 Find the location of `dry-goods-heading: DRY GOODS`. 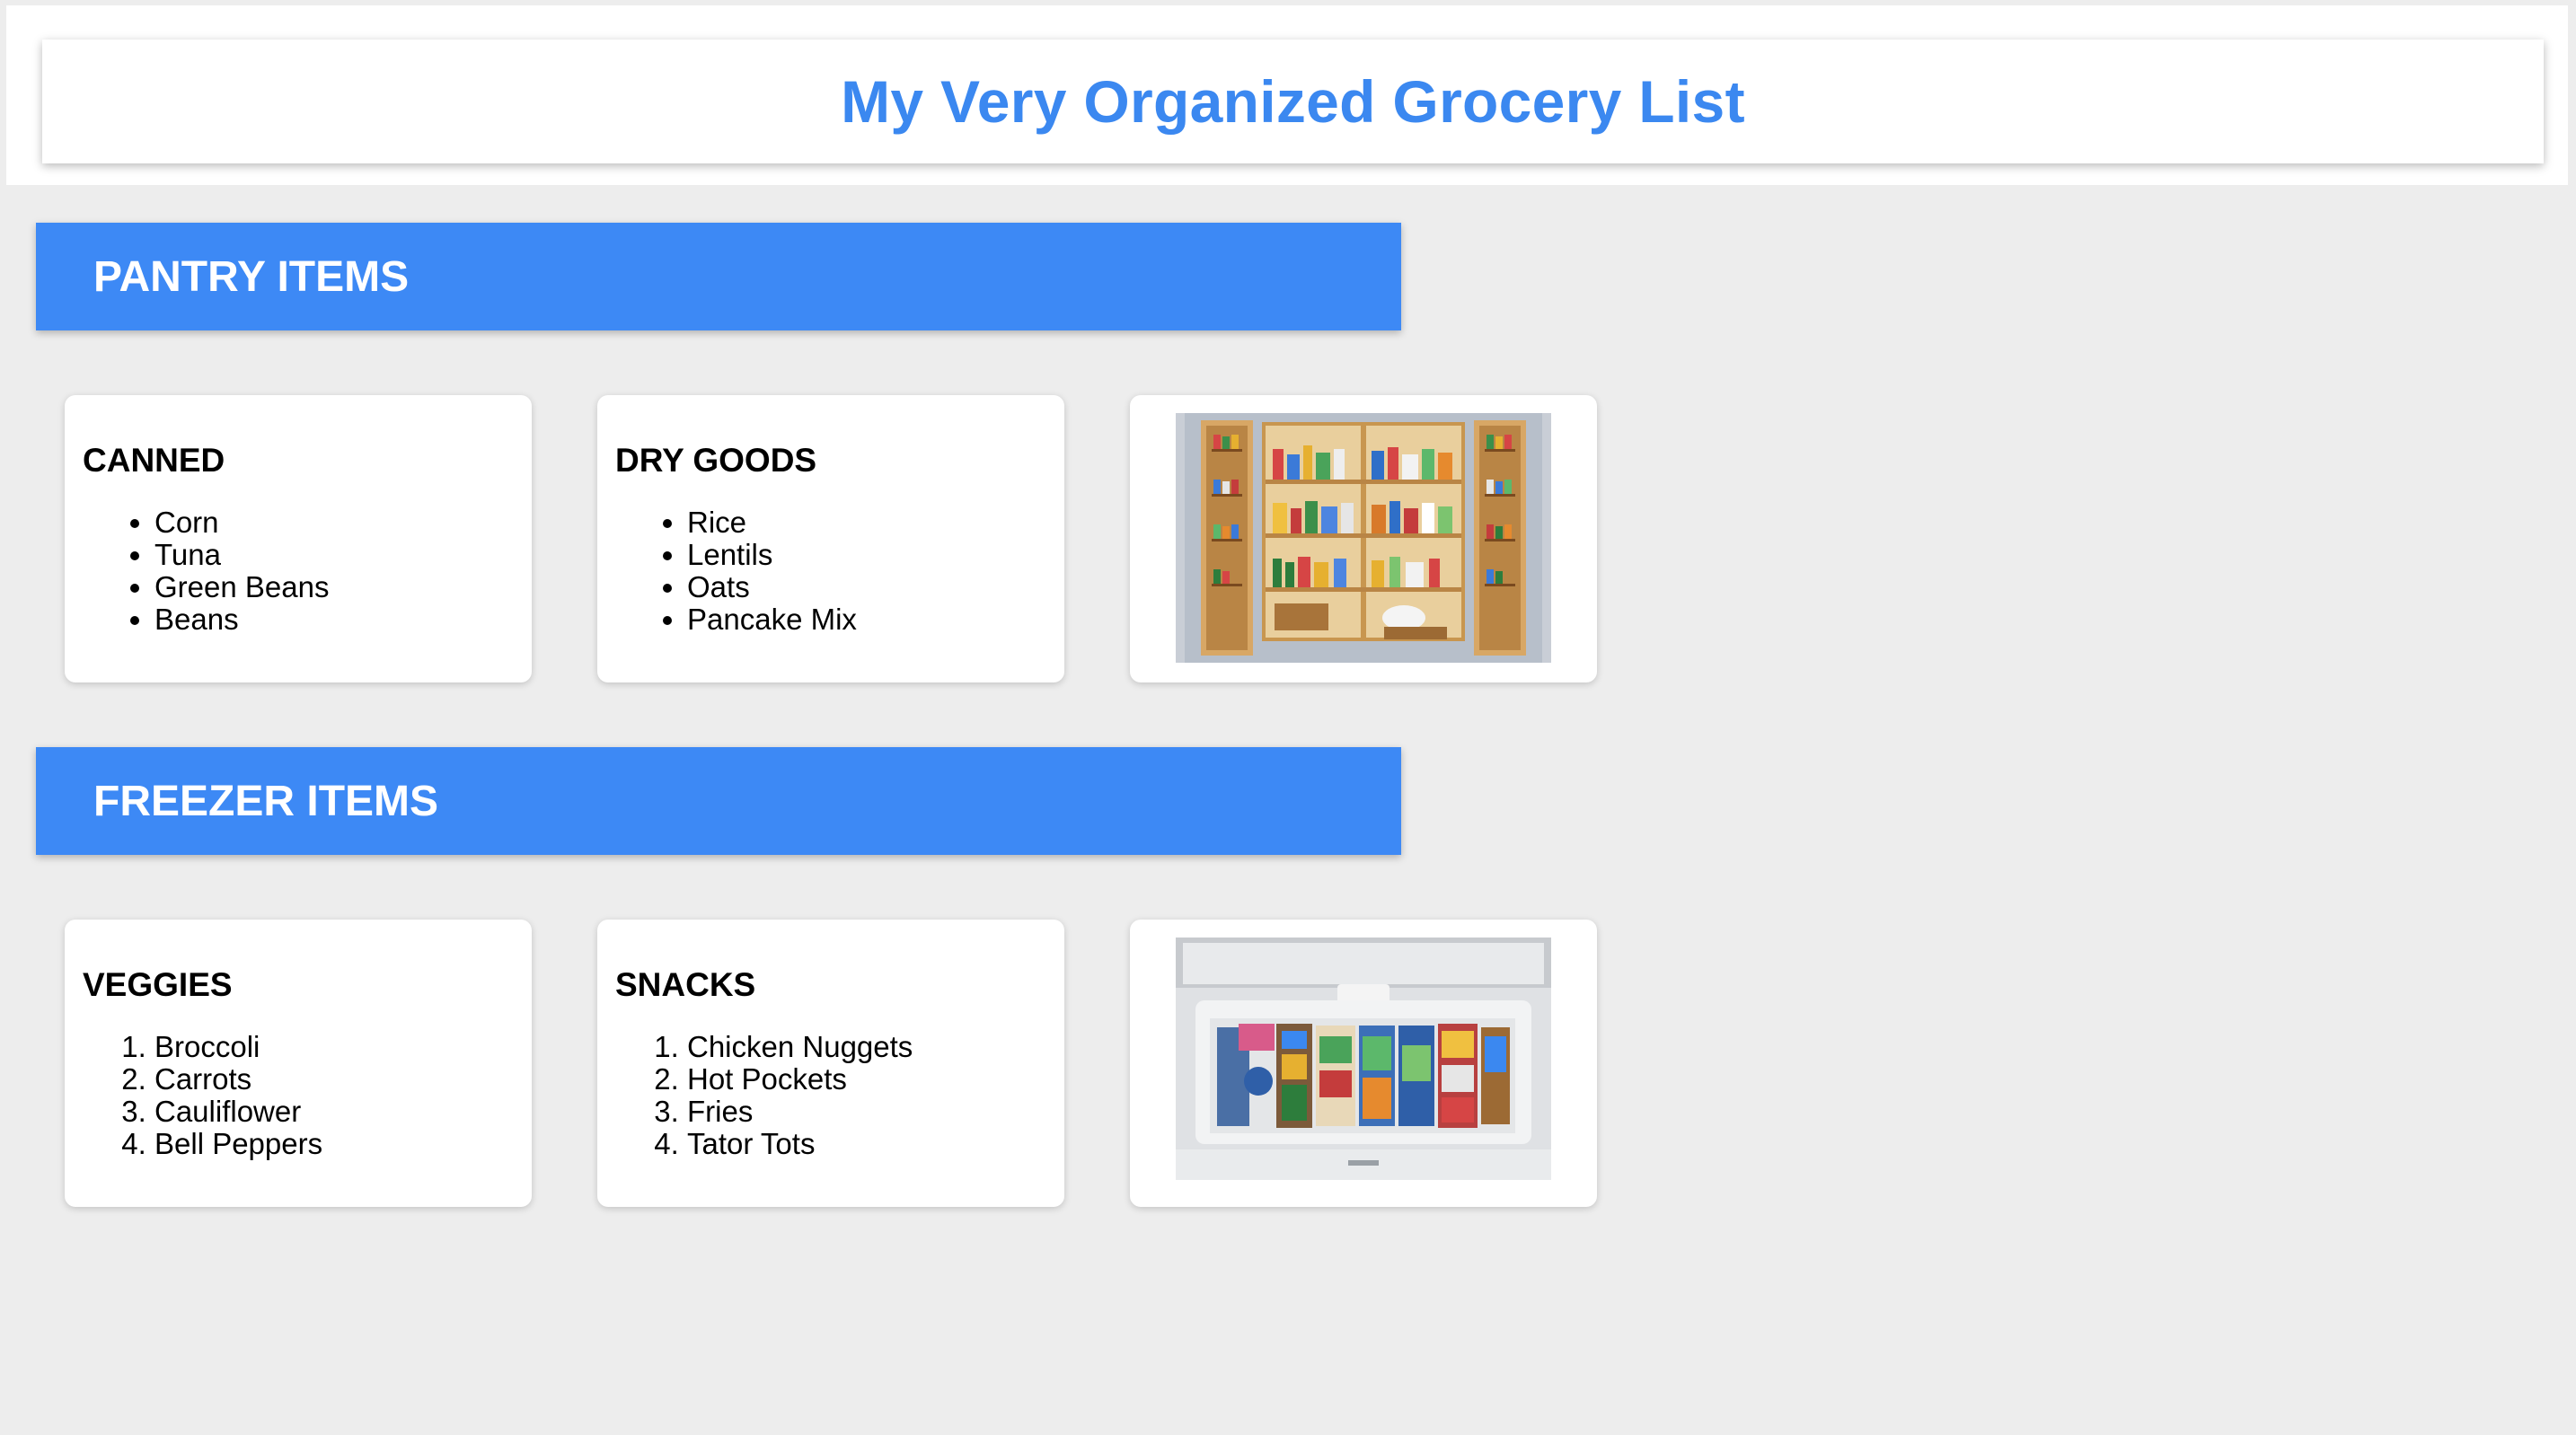

dry-goods-heading: DRY GOODS is located at coordinates (716, 460).